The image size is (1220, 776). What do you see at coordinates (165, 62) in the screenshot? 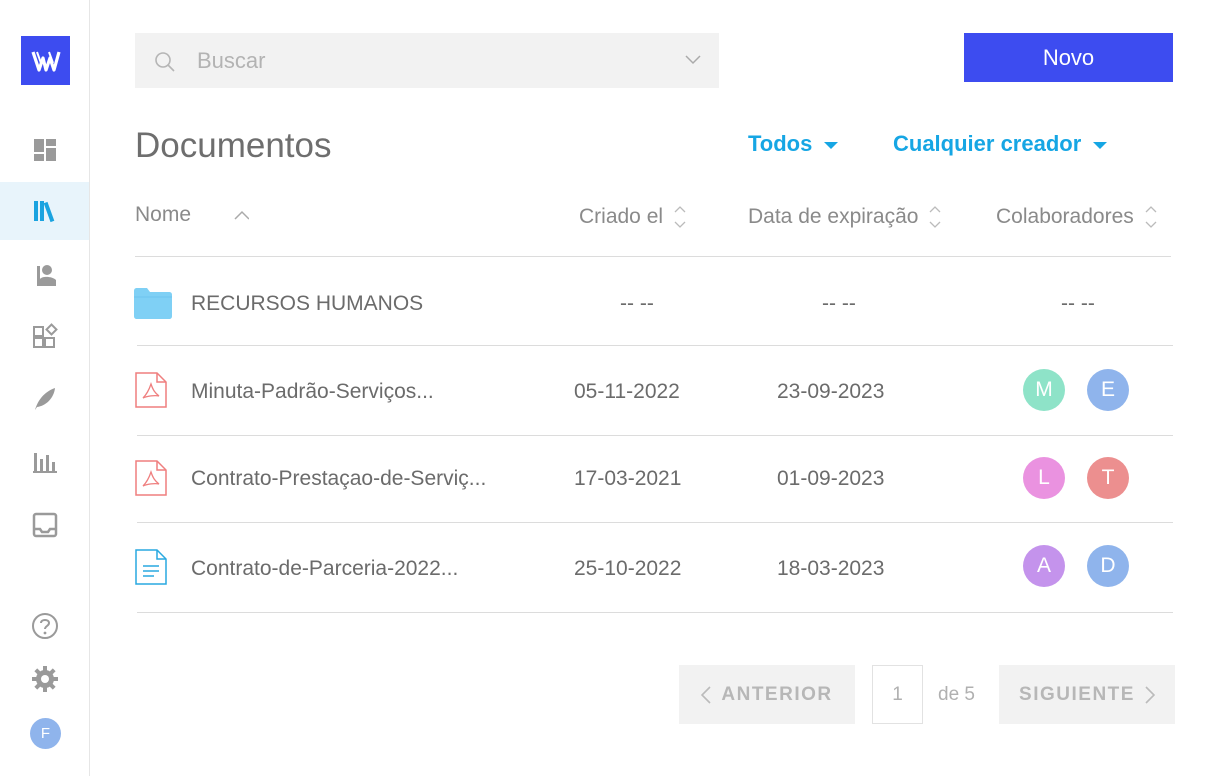
I see `search-icon` at bounding box center [165, 62].